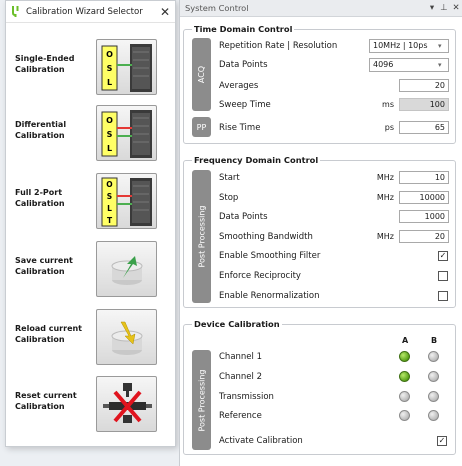 Image resolution: width=462 pixels, height=466 pixels. I want to click on smoothing-filter-label: Enable Smoothing Filter, so click(270, 255).